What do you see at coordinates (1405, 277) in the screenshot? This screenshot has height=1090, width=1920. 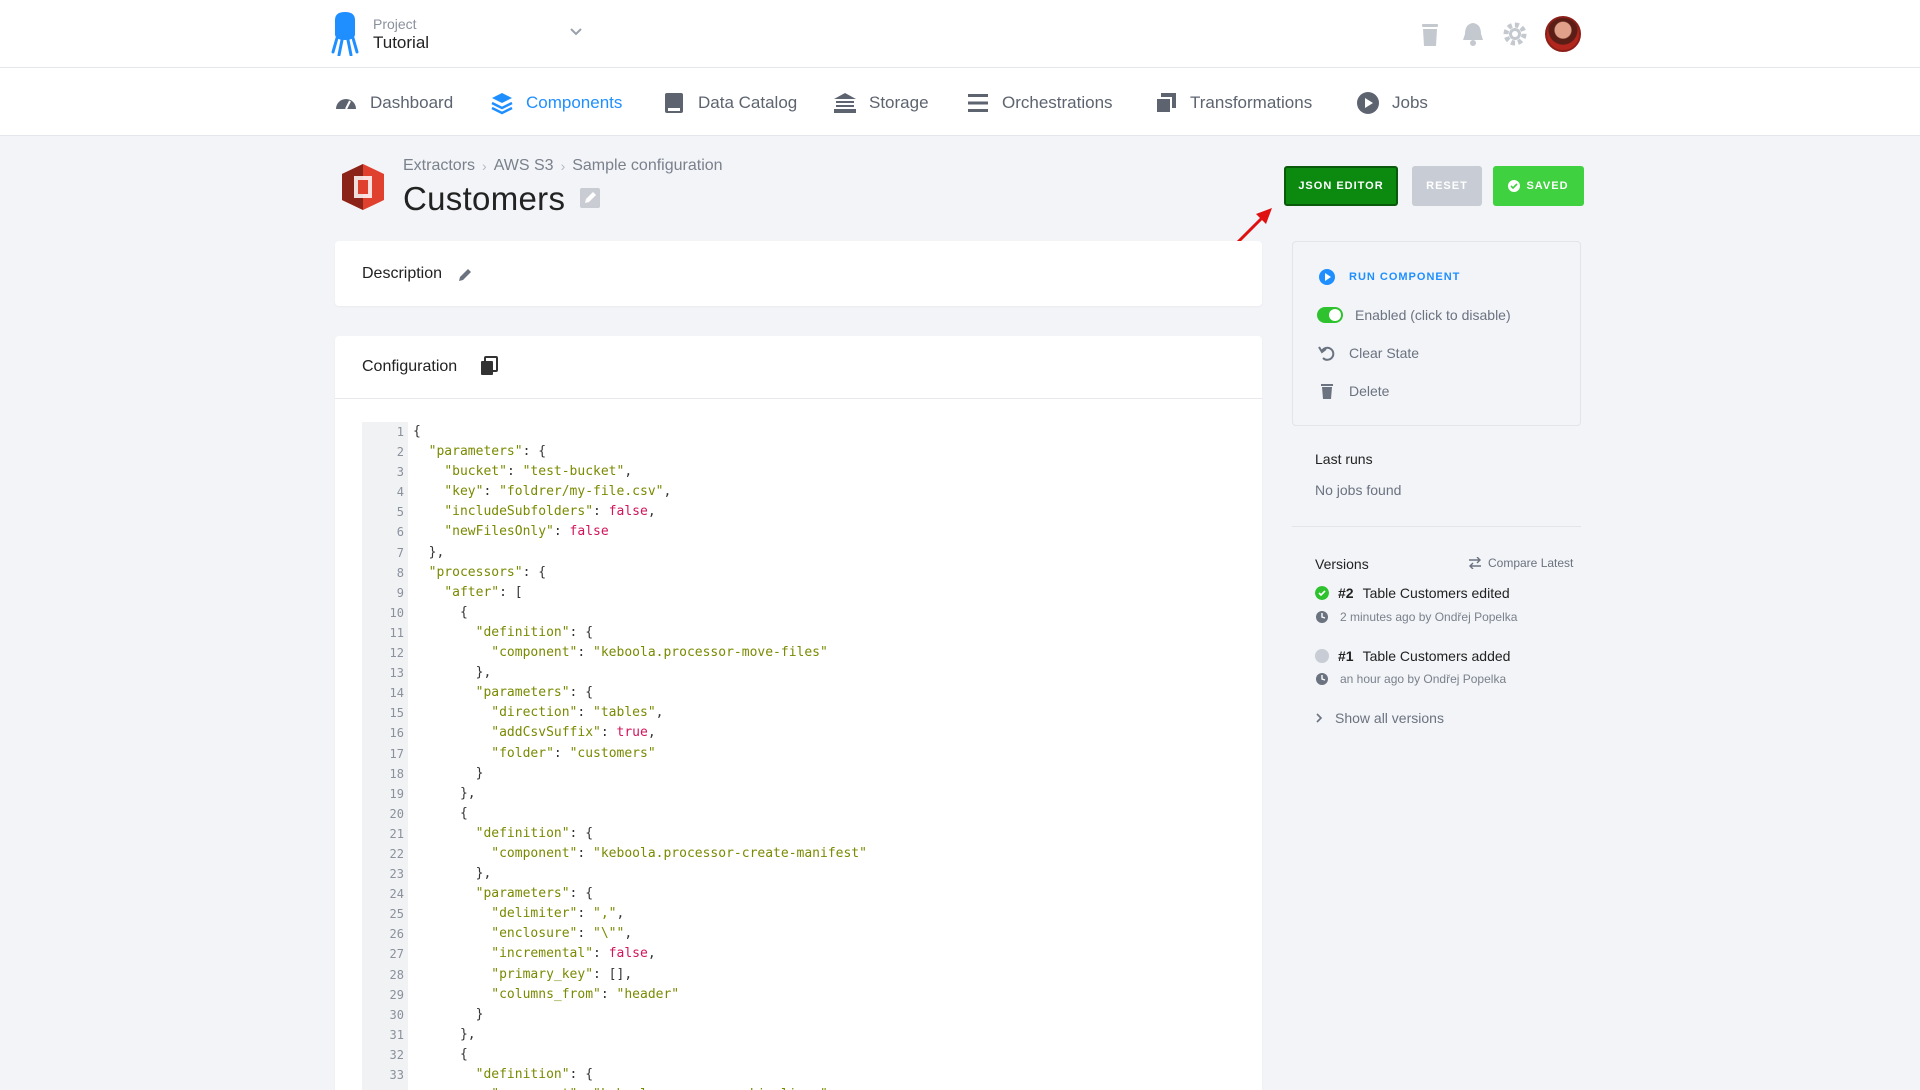 I see `run-component-label: RUN COMPONENT` at bounding box center [1405, 277].